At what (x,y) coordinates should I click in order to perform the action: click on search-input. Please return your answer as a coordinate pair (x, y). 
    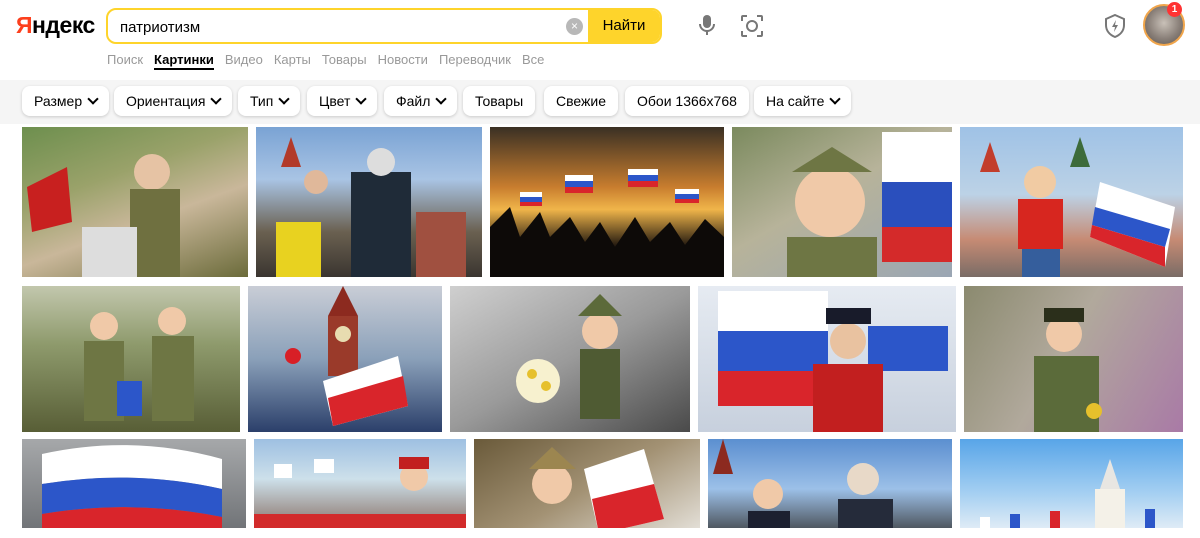
    Looking at the image, I should click on (340, 26).